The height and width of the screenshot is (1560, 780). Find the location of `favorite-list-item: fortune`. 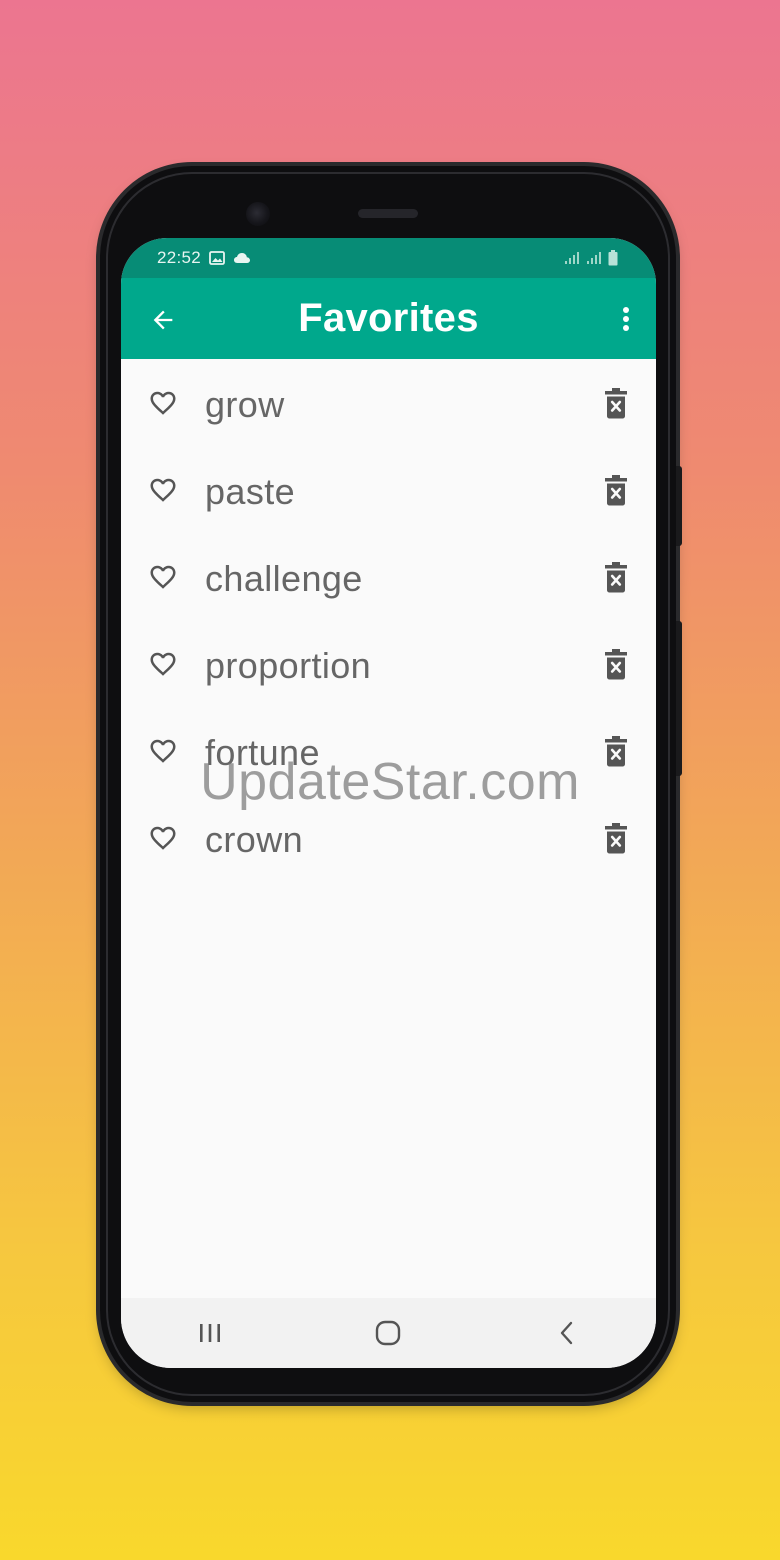

favorite-list-item: fortune is located at coordinates (388, 753).